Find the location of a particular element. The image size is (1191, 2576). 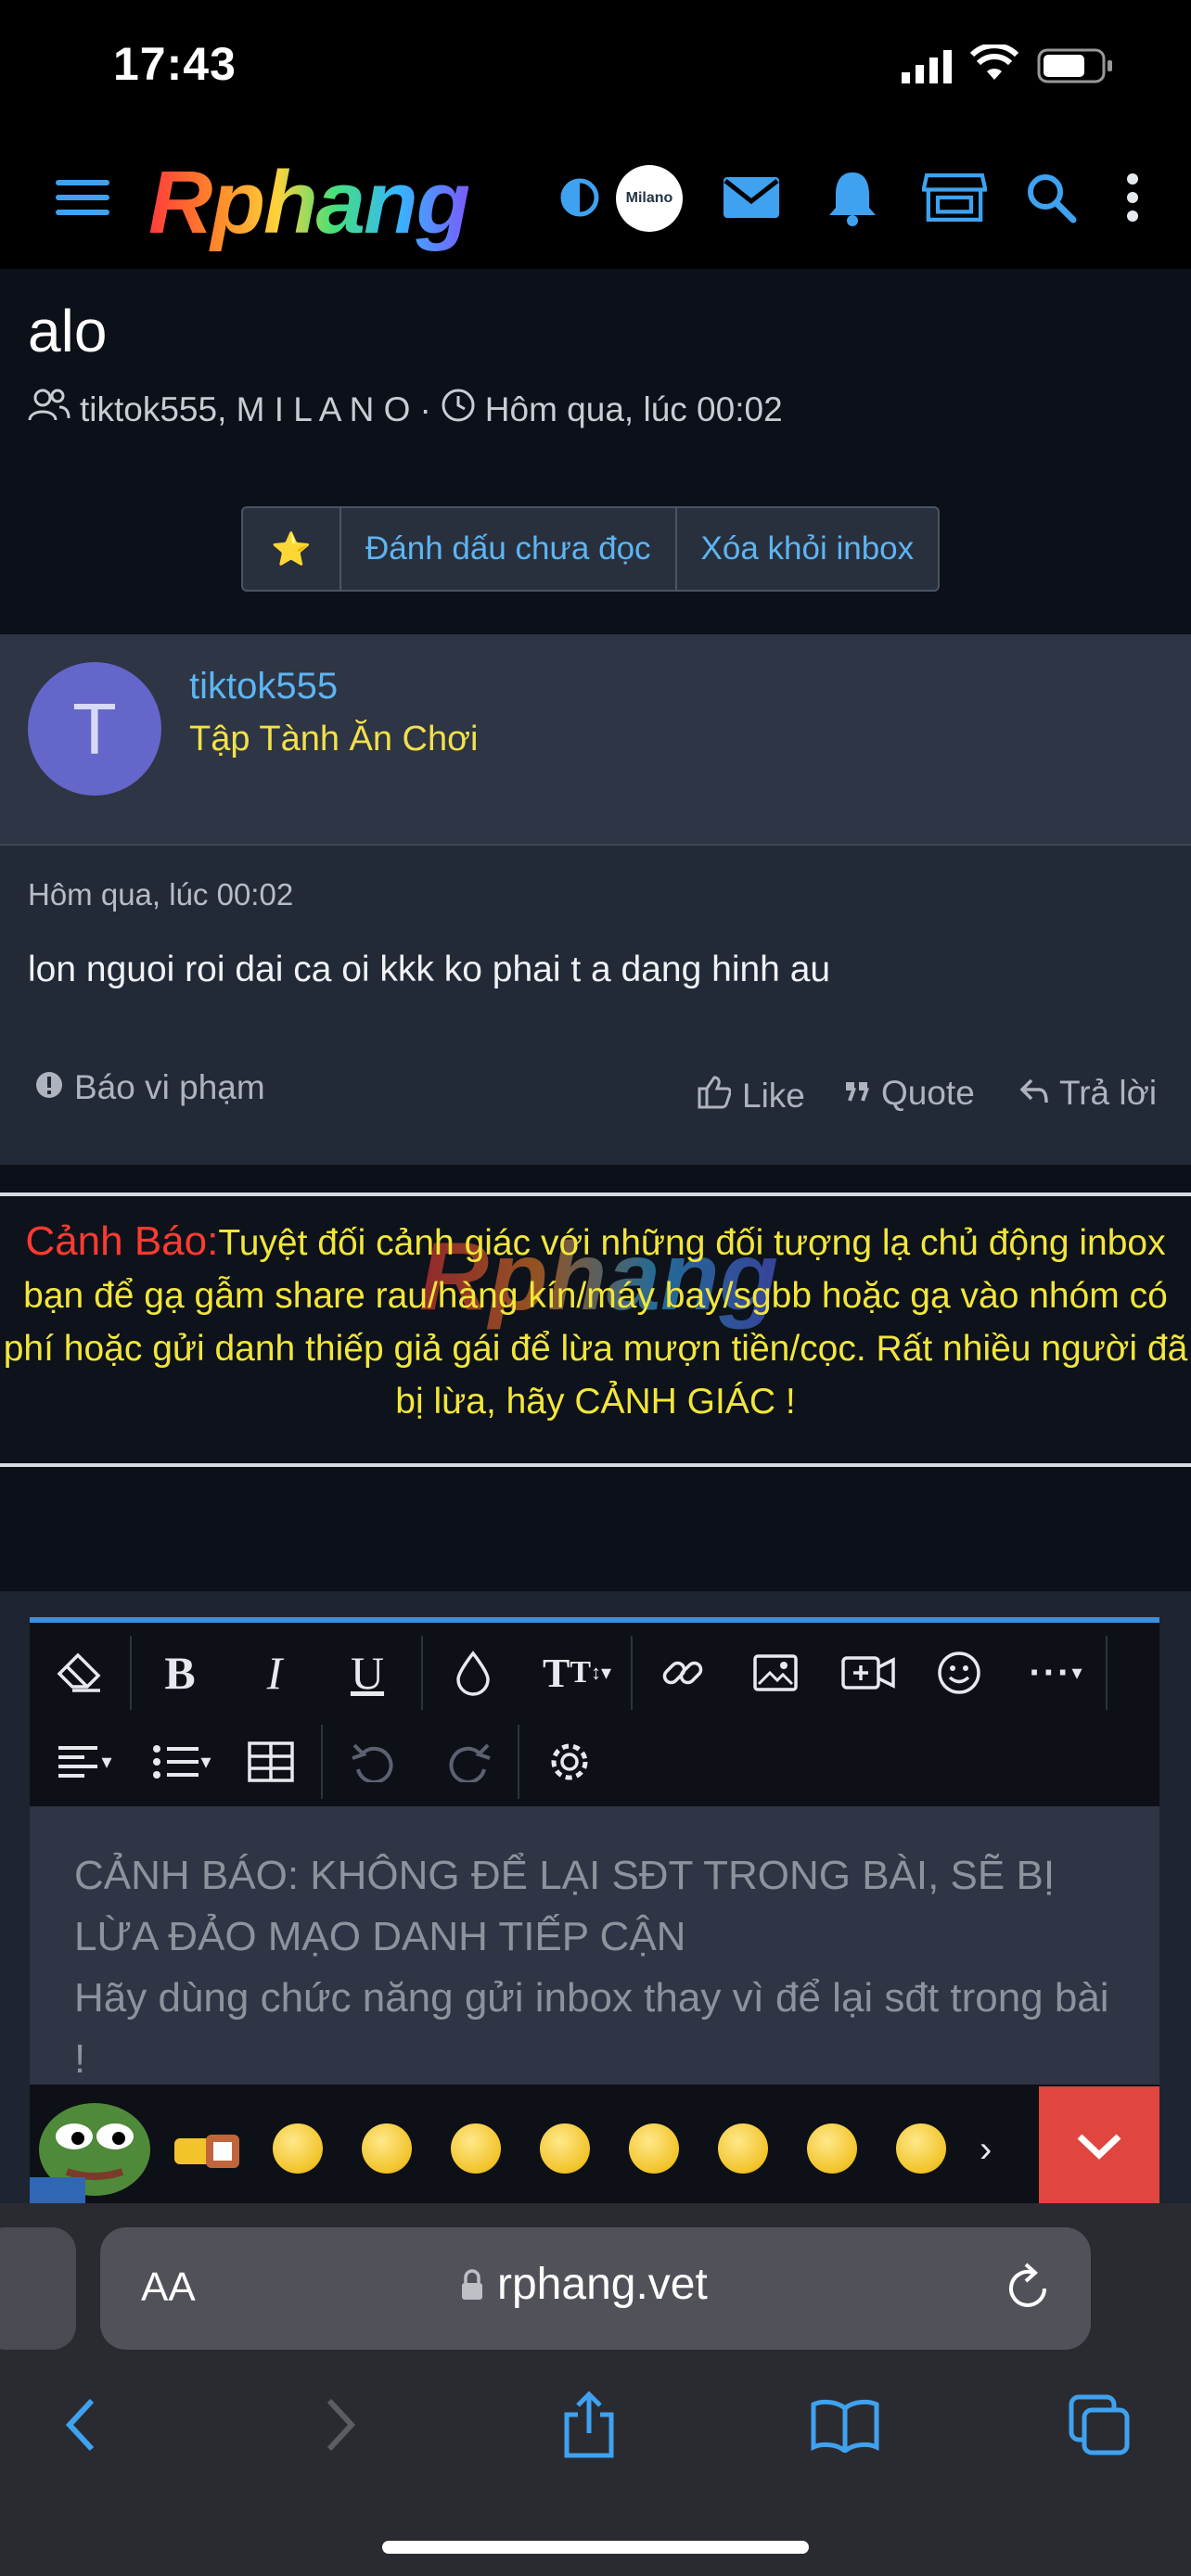

cellular-signal-icon is located at coordinates (928, 69).